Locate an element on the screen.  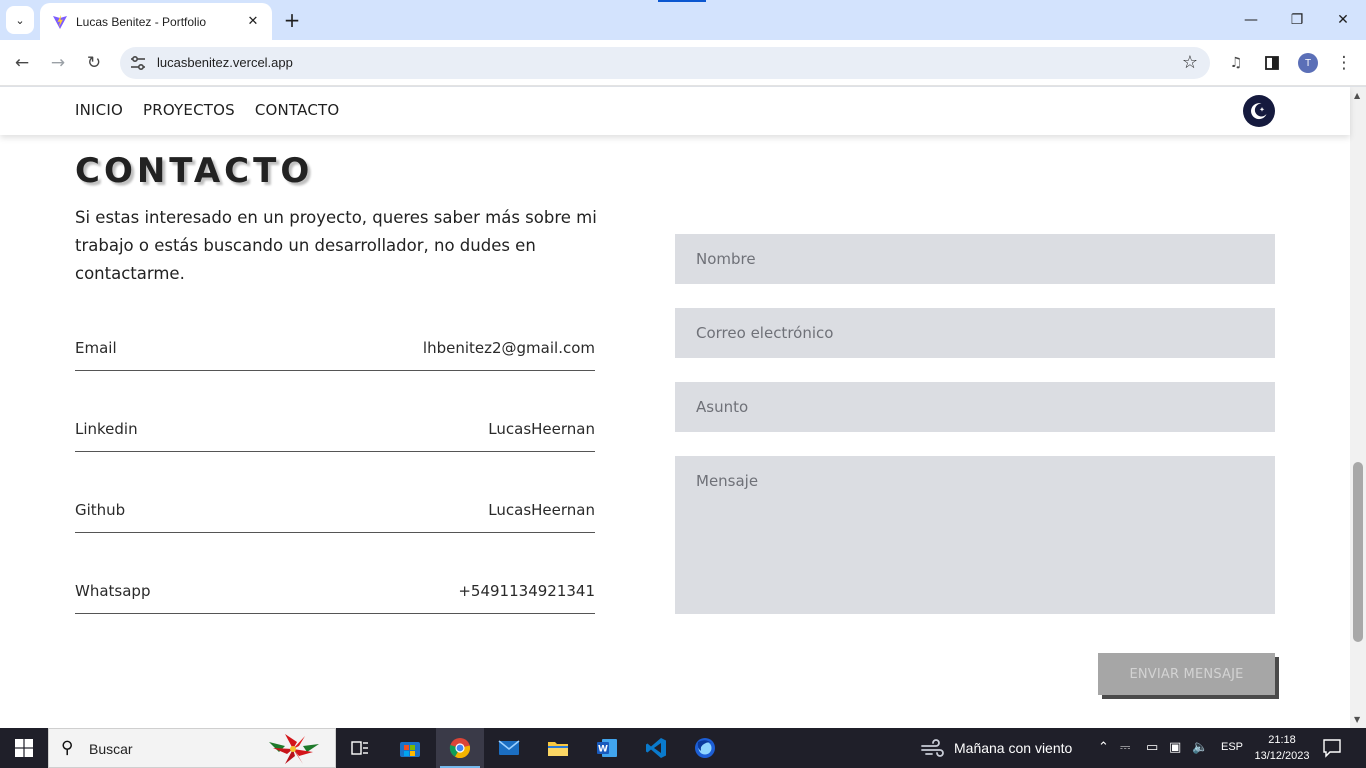
contact-value: lhbenitez2@gmail.com is located at coordinates (509, 347).